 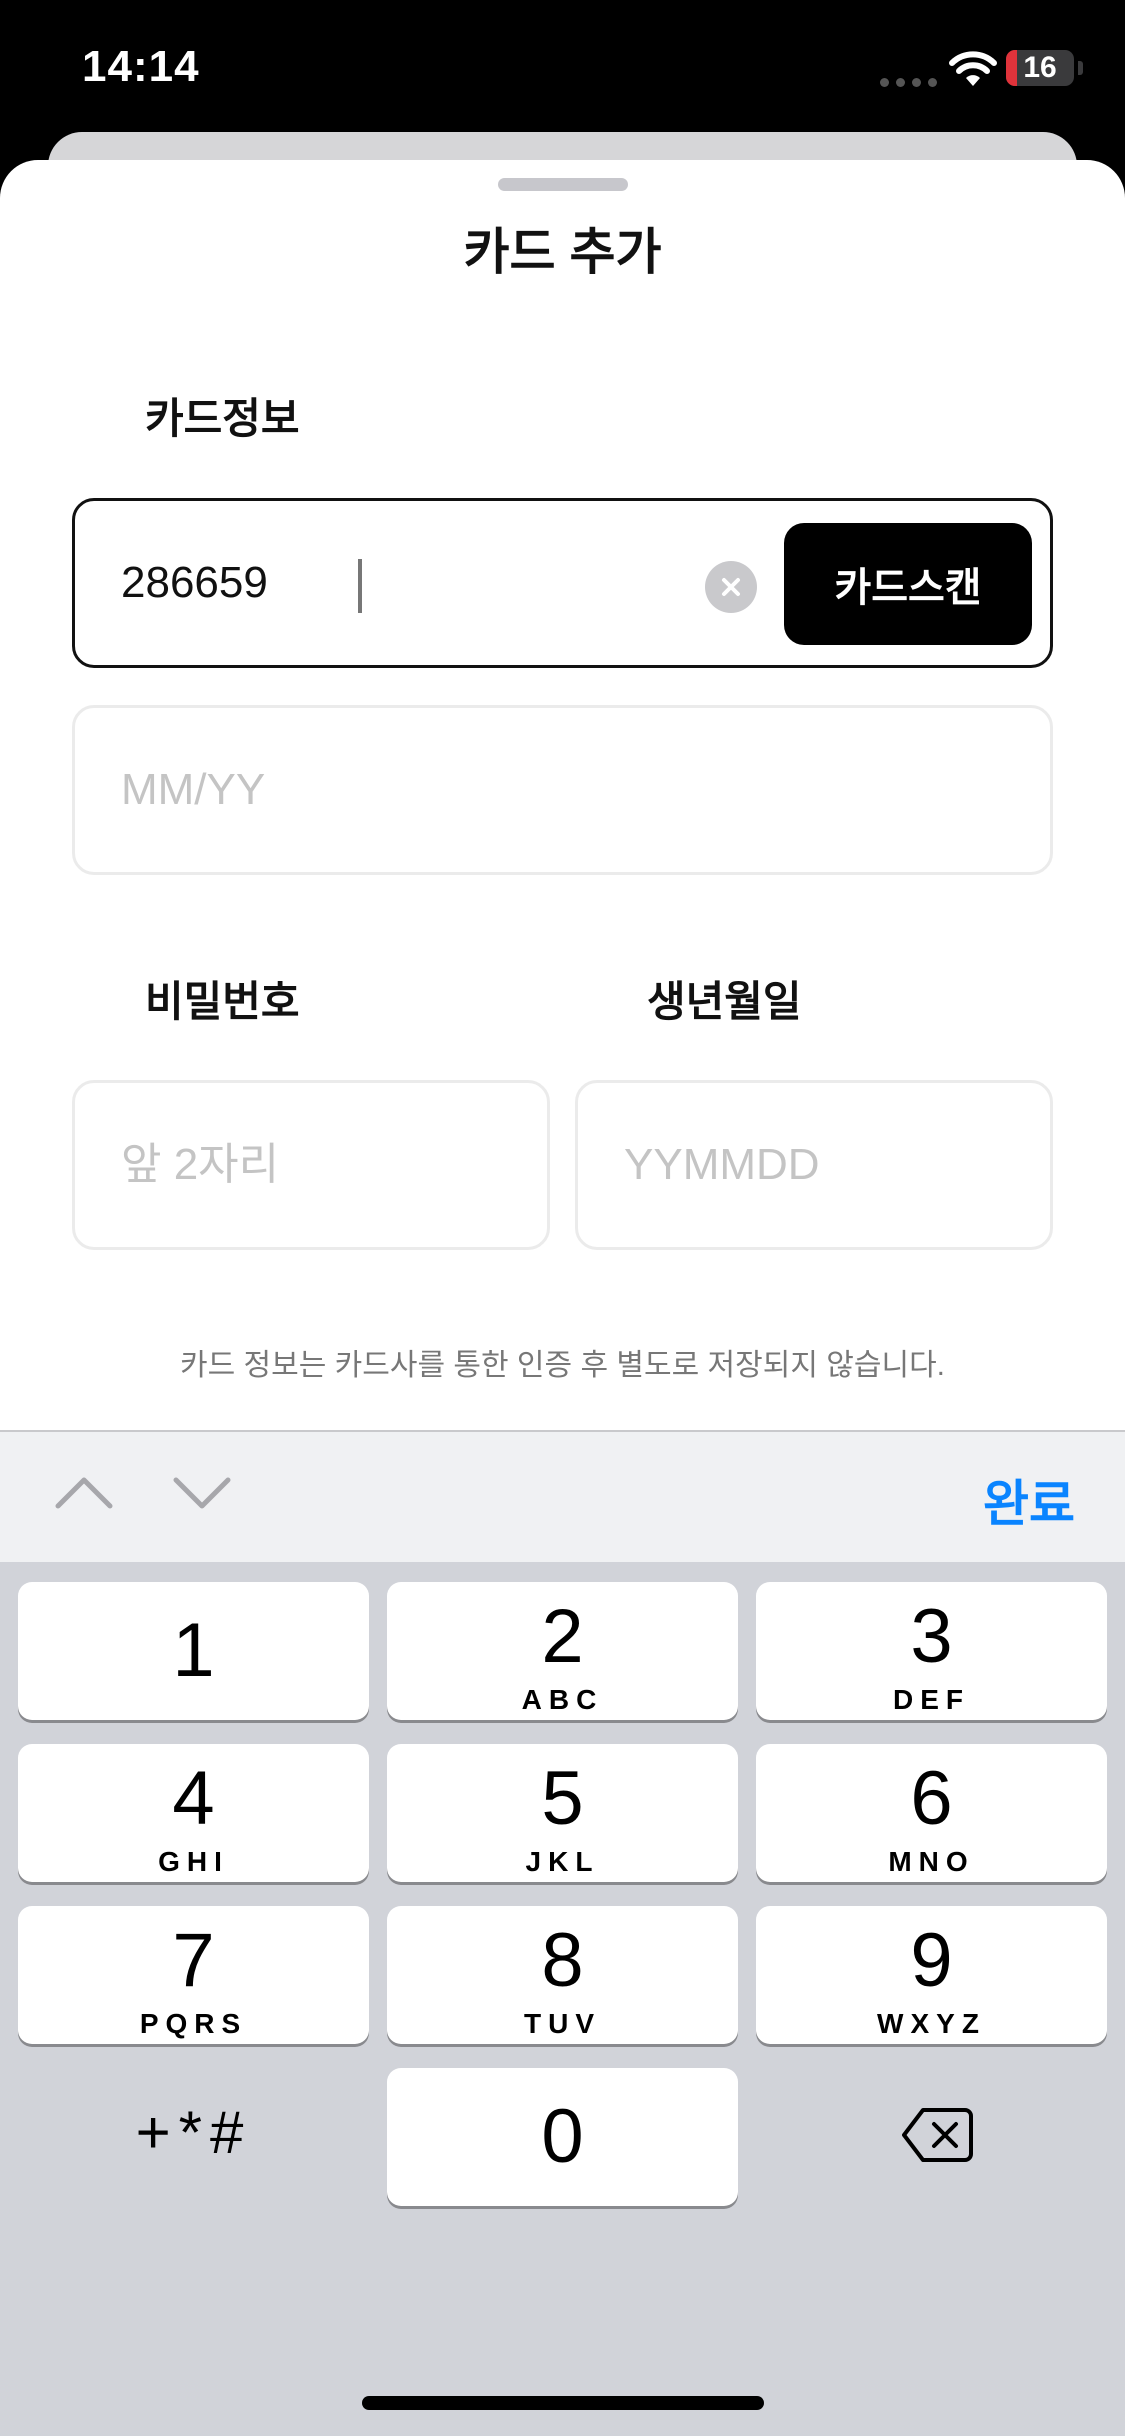 What do you see at coordinates (360, 586) in the screenshot?
I see `text-caret` at bounding box center [360, 586].